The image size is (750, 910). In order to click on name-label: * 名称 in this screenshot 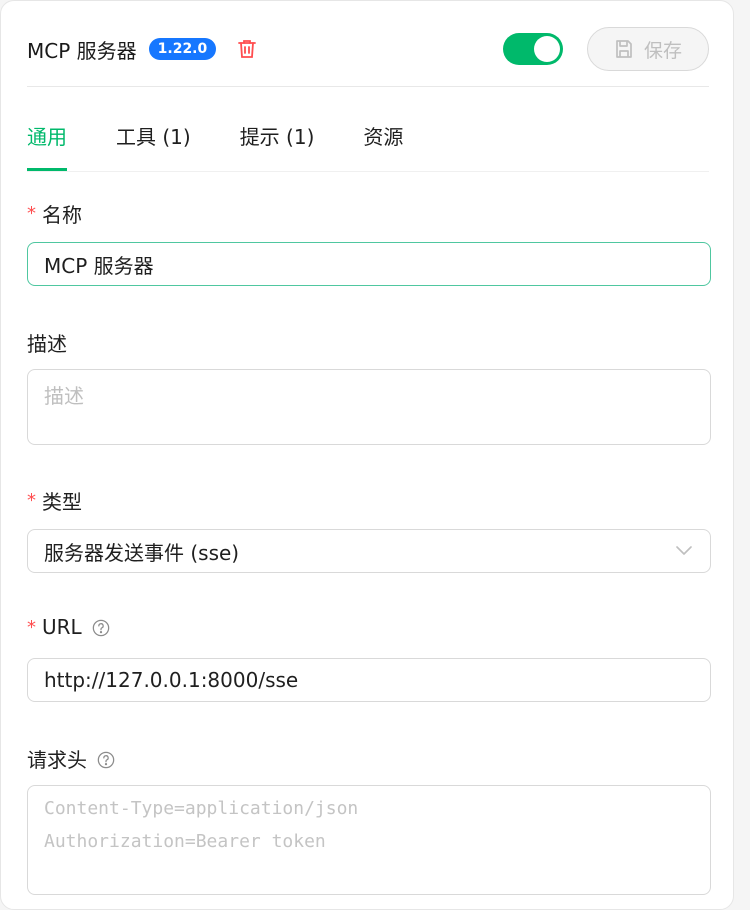, I will do `click(54, 213)`.